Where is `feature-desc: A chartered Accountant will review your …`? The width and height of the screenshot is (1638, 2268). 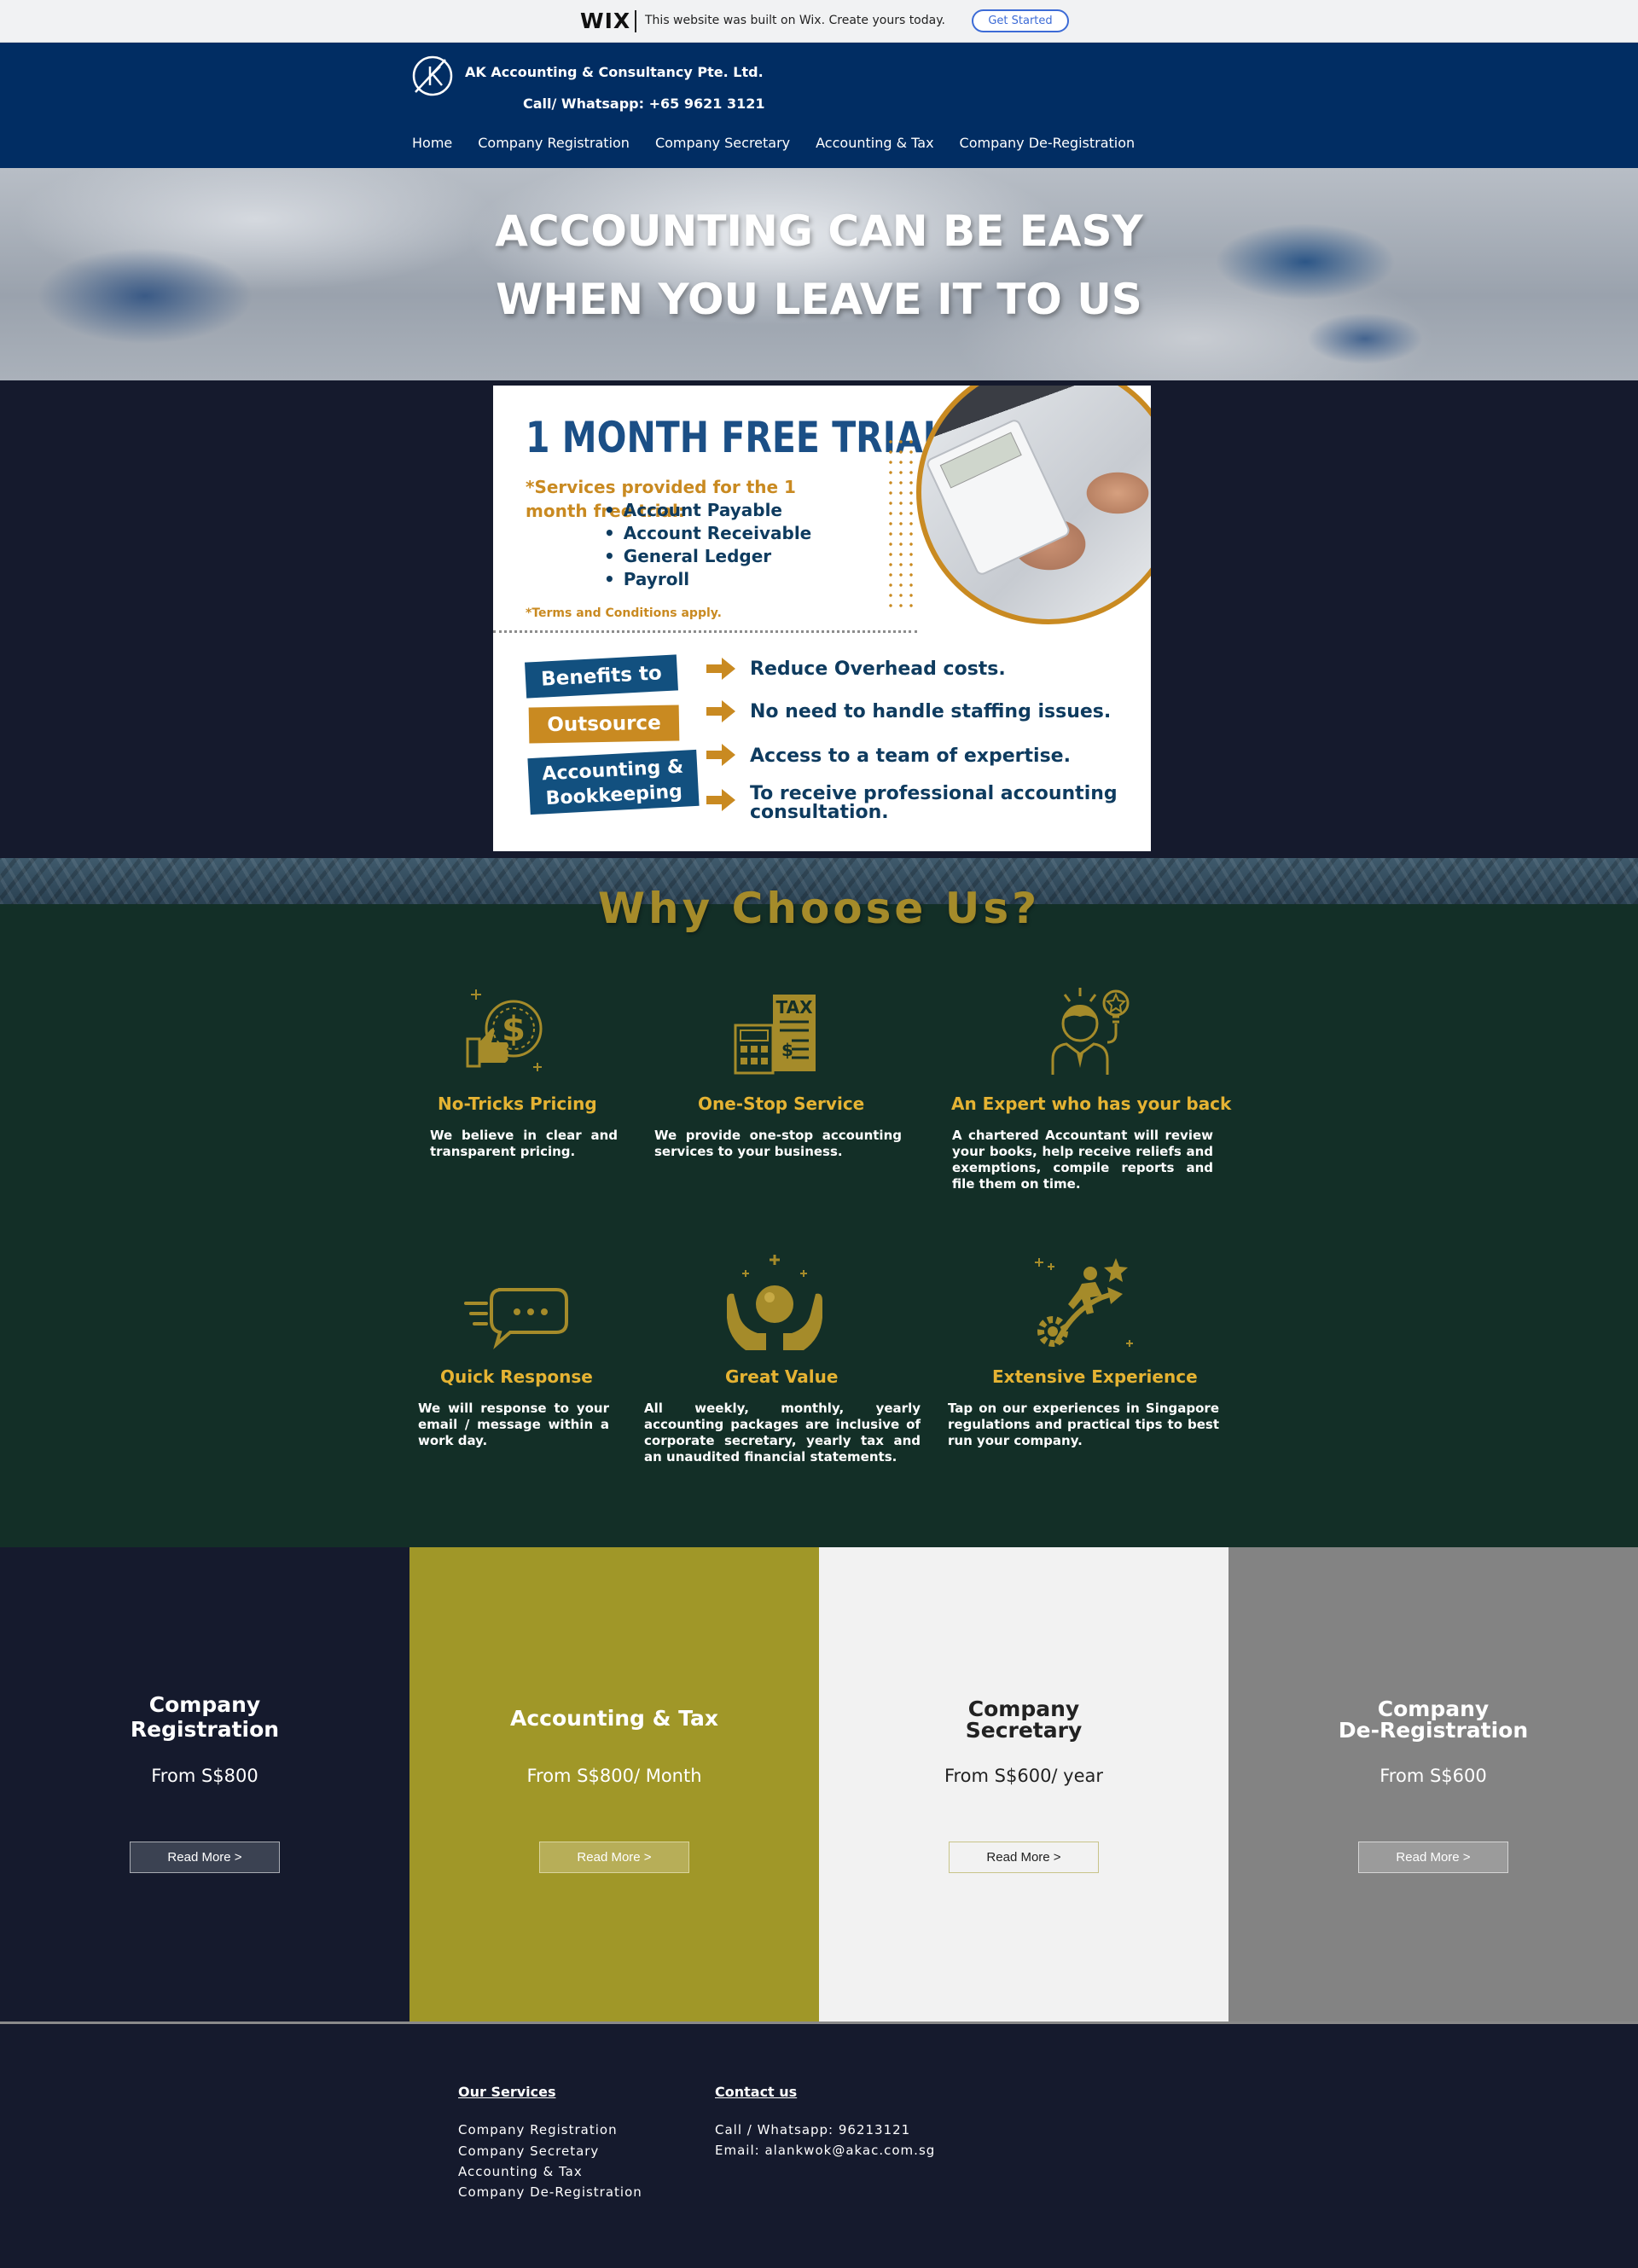 feature-desc: A chartered Accountant will review your … is located at coordinates (1083, 1160).